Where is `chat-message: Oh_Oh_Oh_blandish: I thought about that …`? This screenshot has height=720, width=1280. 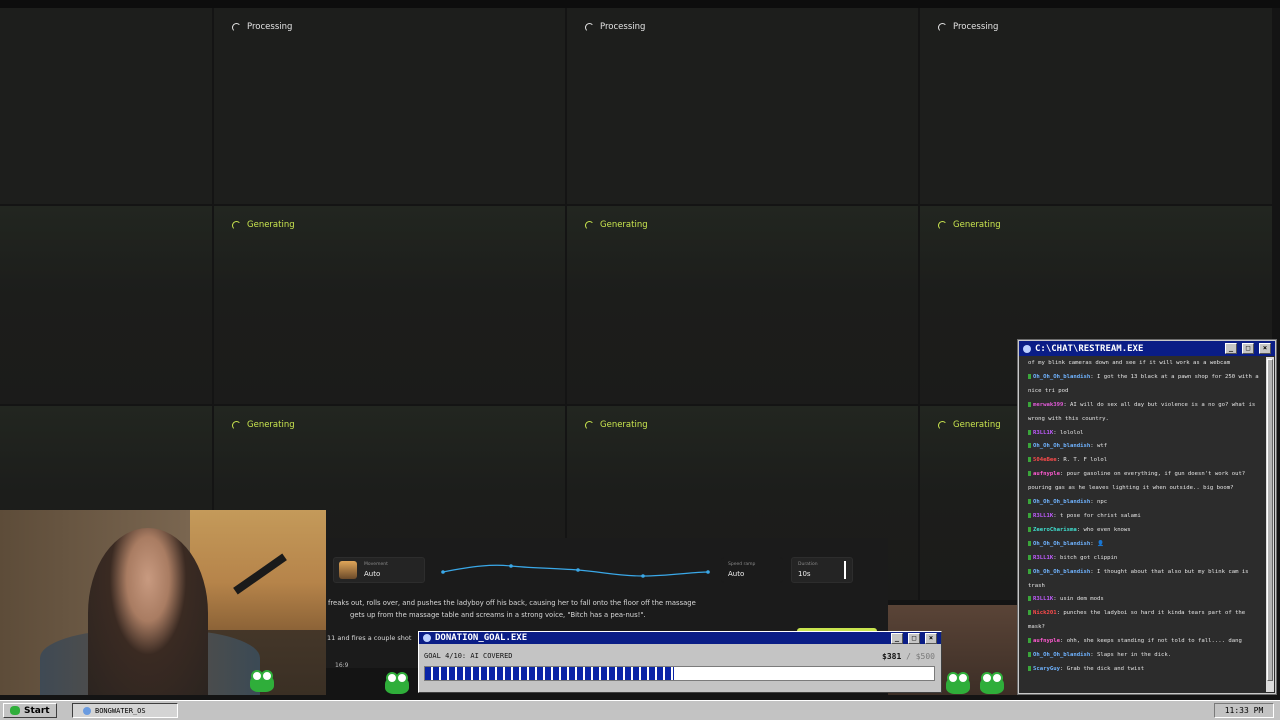 chat-message: Oh_Oh_Oh_blandish: I thought about that … is located at coordinates (1143, 580).